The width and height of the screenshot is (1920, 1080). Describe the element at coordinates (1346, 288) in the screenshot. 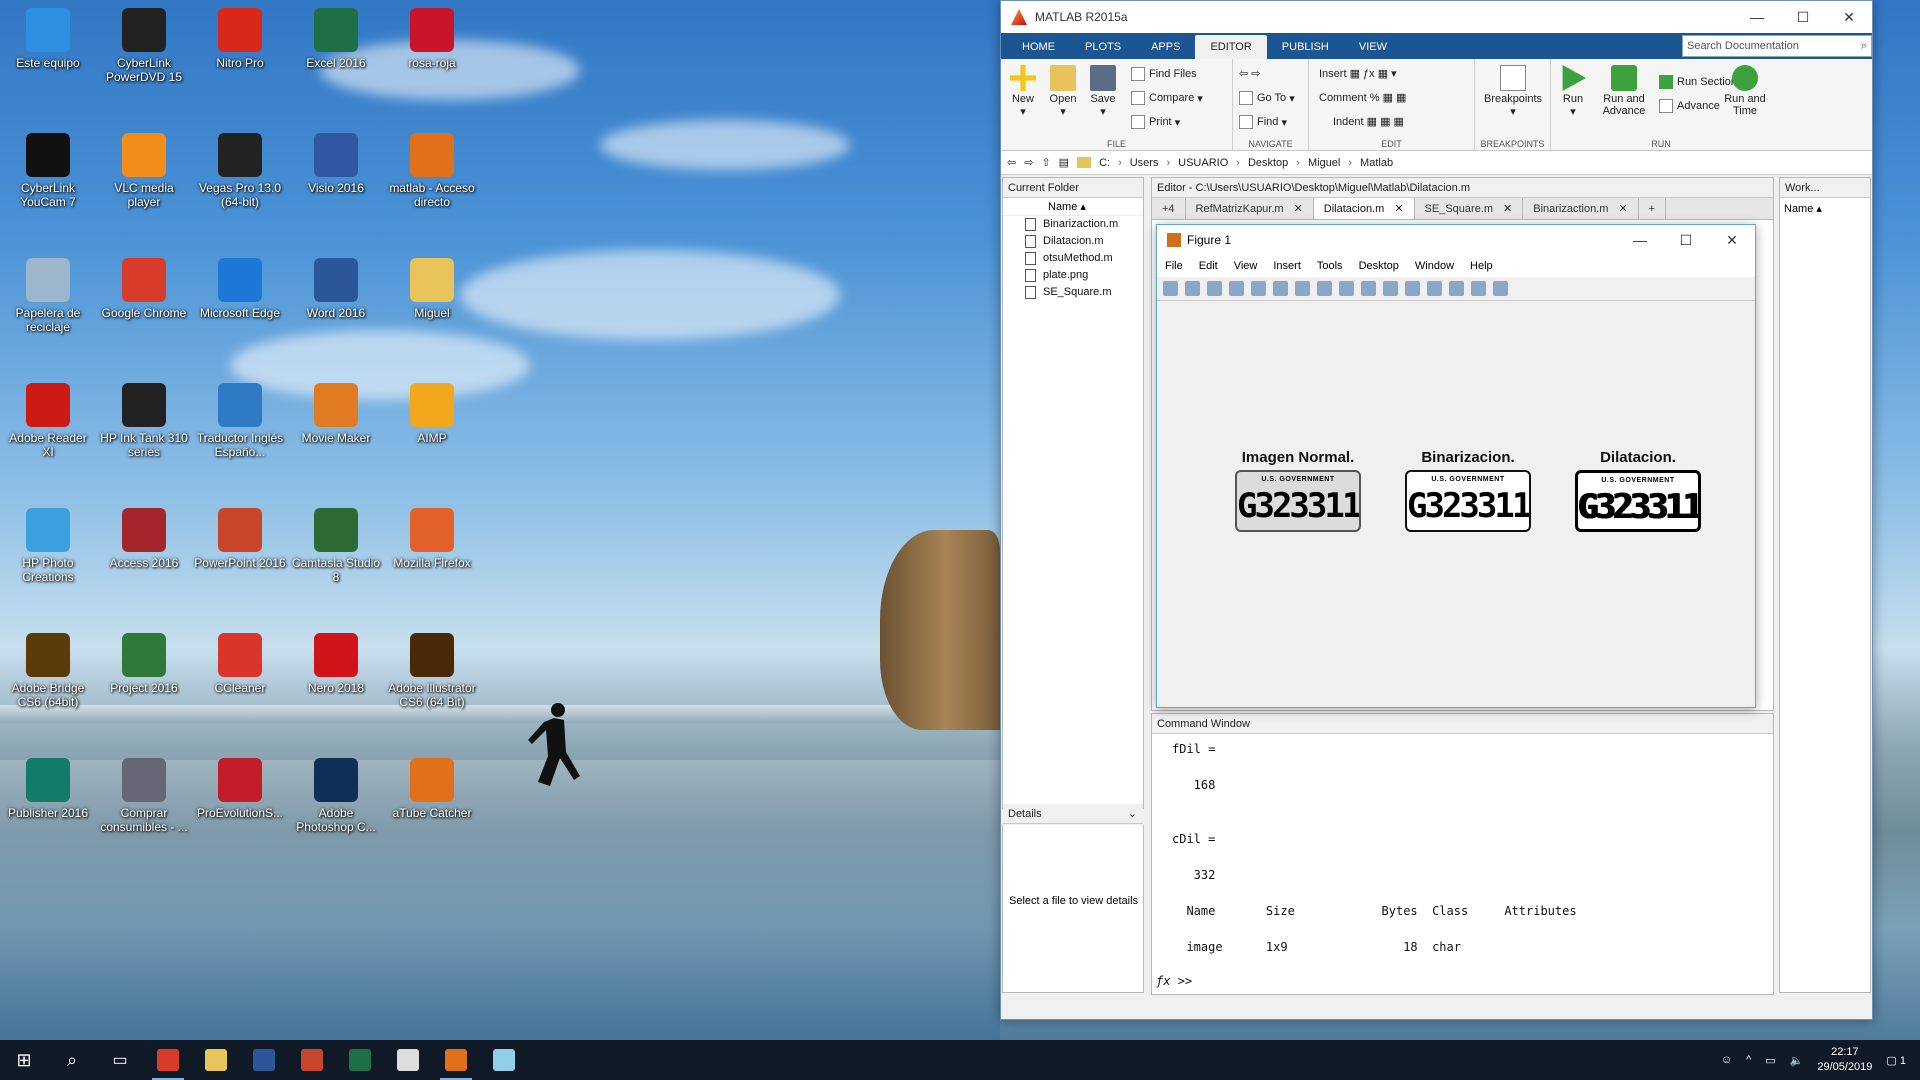

I see `rotate-icon` at that location.